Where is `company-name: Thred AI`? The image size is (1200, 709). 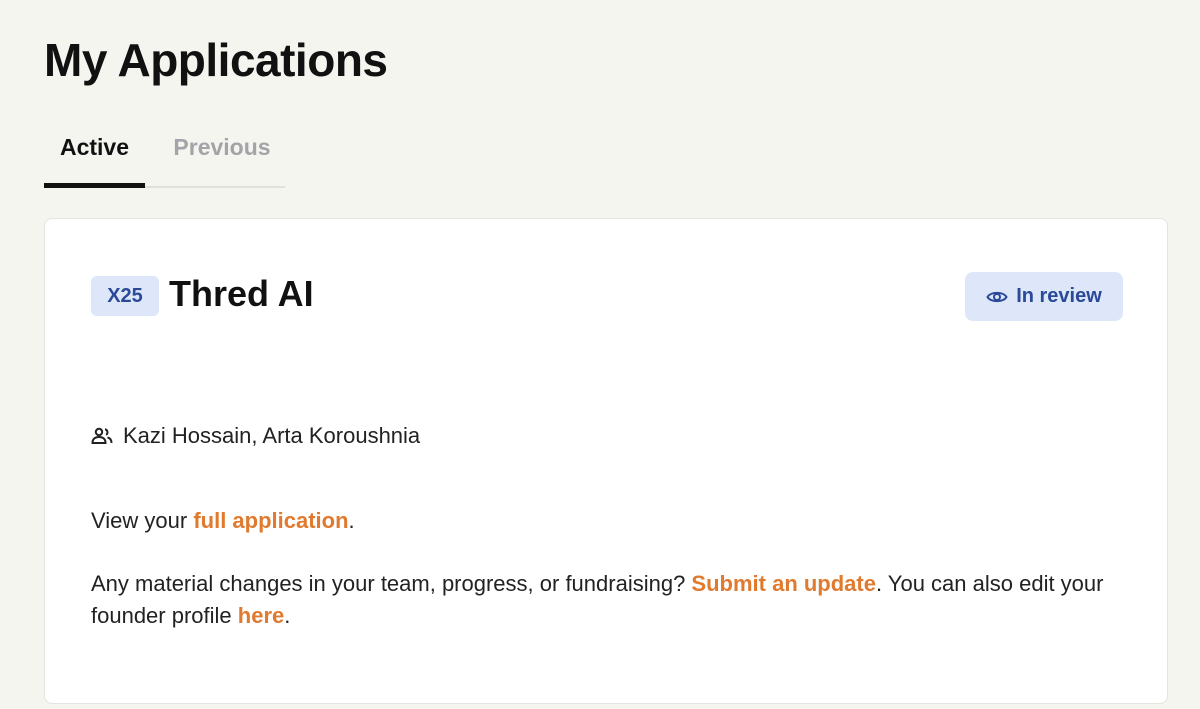 company-name: Thred AI is located at coordinates (241, 293).